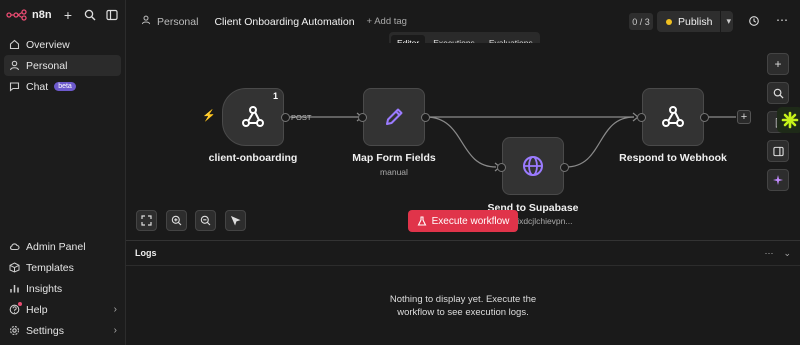 This screenshot has width=800, height=345. I want to click on logs-empty-line: Nothing to display yet. Execute the, so click(463, 299).